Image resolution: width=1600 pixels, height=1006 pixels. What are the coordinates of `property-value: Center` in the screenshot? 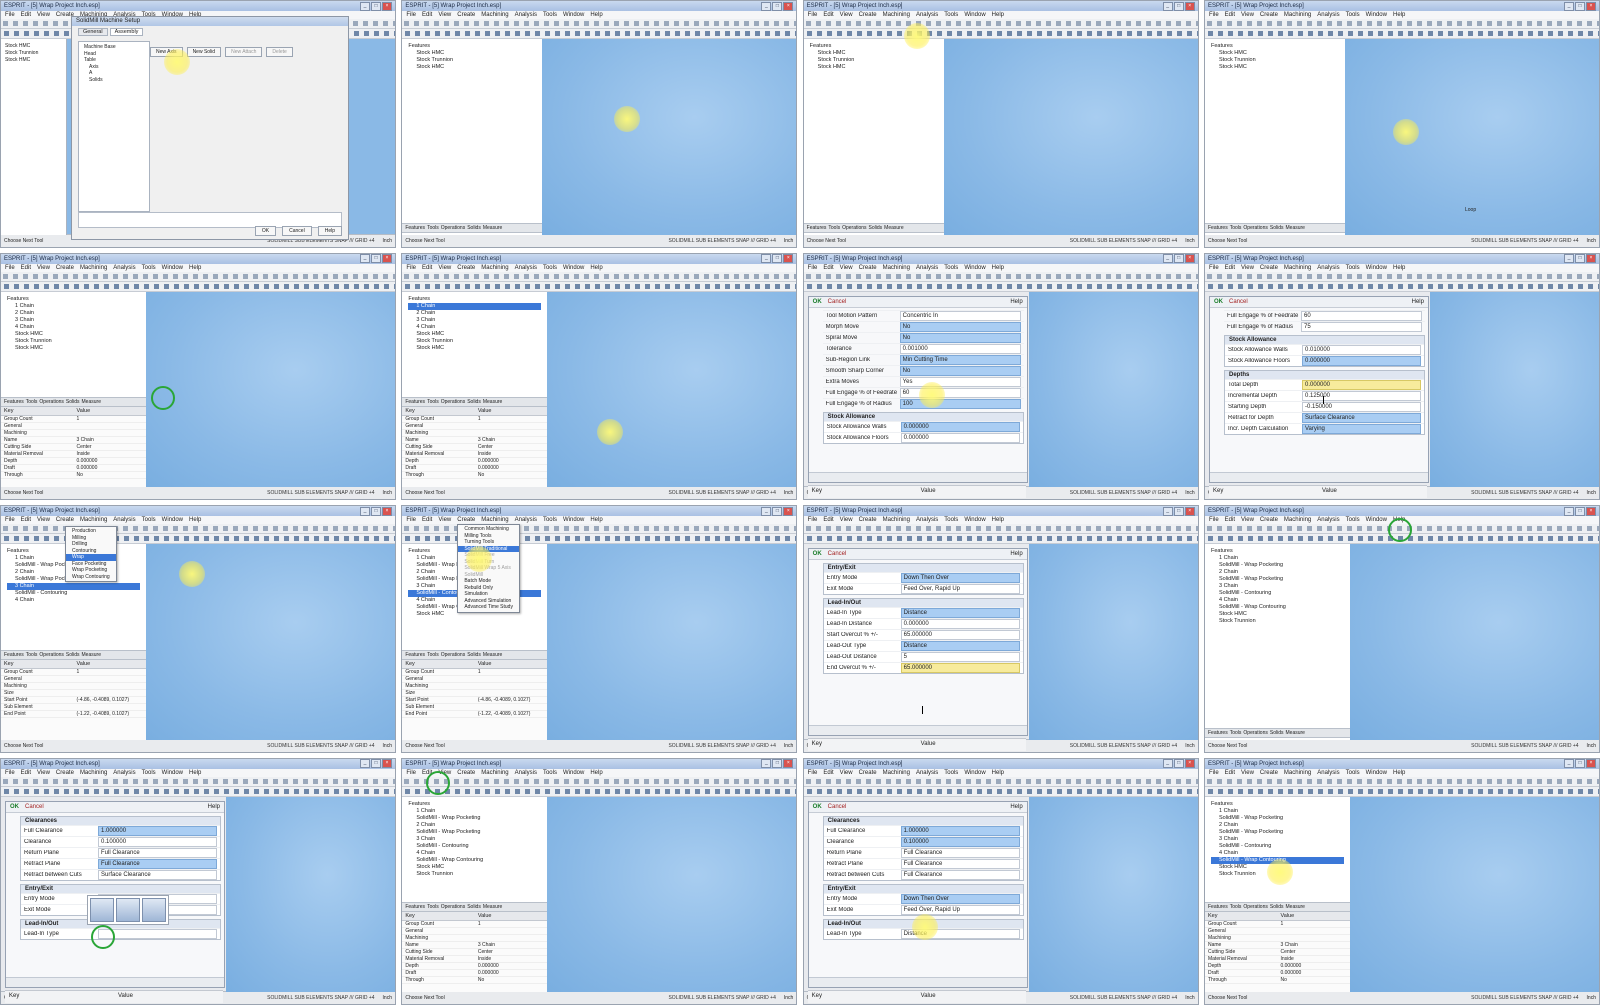 It's located at (110, 447).